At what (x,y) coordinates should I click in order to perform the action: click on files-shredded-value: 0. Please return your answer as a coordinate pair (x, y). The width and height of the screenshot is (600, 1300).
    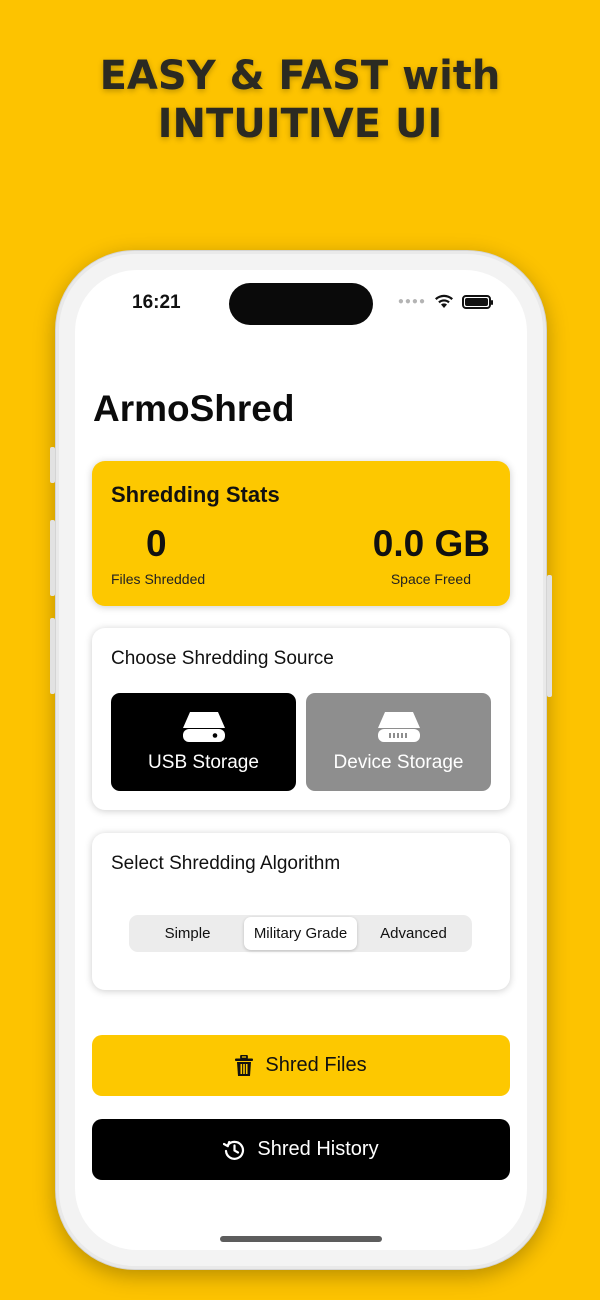
    Looking at the image, I should click on (156, 543).